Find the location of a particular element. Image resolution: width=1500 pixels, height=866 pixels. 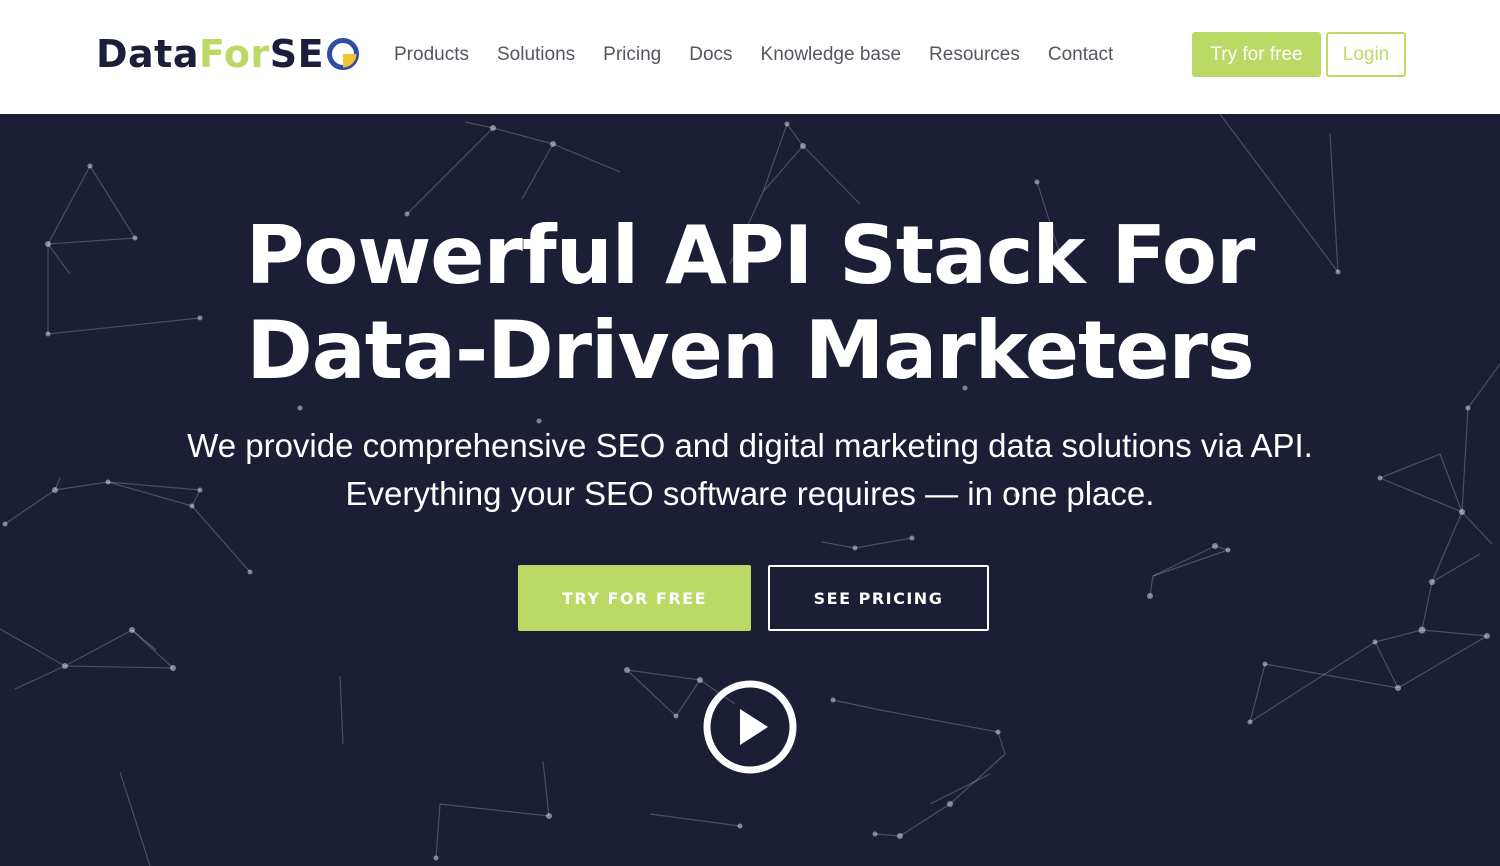

hero-title-line-1: Powerful API Stack For is located at coordinates (750, 255).